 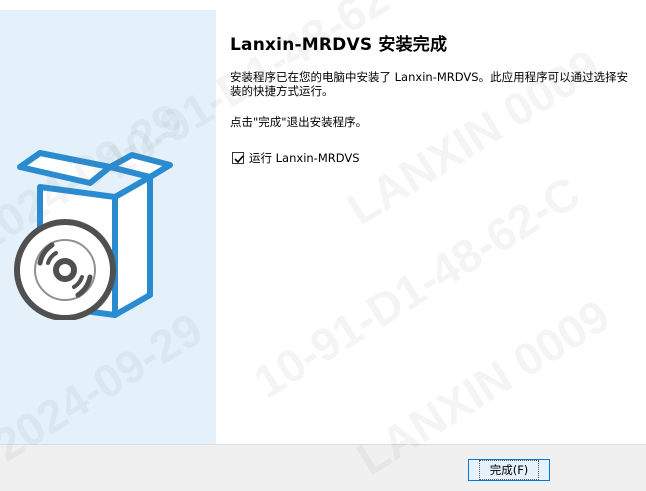 I want to click on run-app-checkbox, so click(x=238, y=158).